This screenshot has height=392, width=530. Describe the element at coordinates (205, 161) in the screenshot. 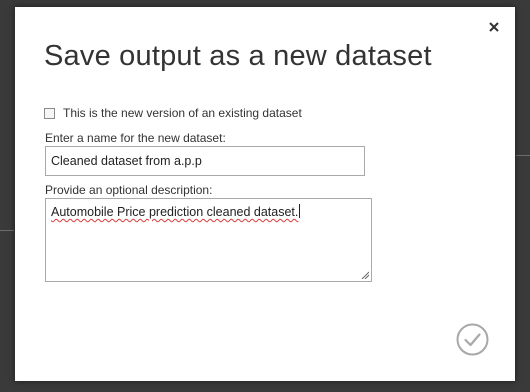

I see `dataset-name-input` at that location.